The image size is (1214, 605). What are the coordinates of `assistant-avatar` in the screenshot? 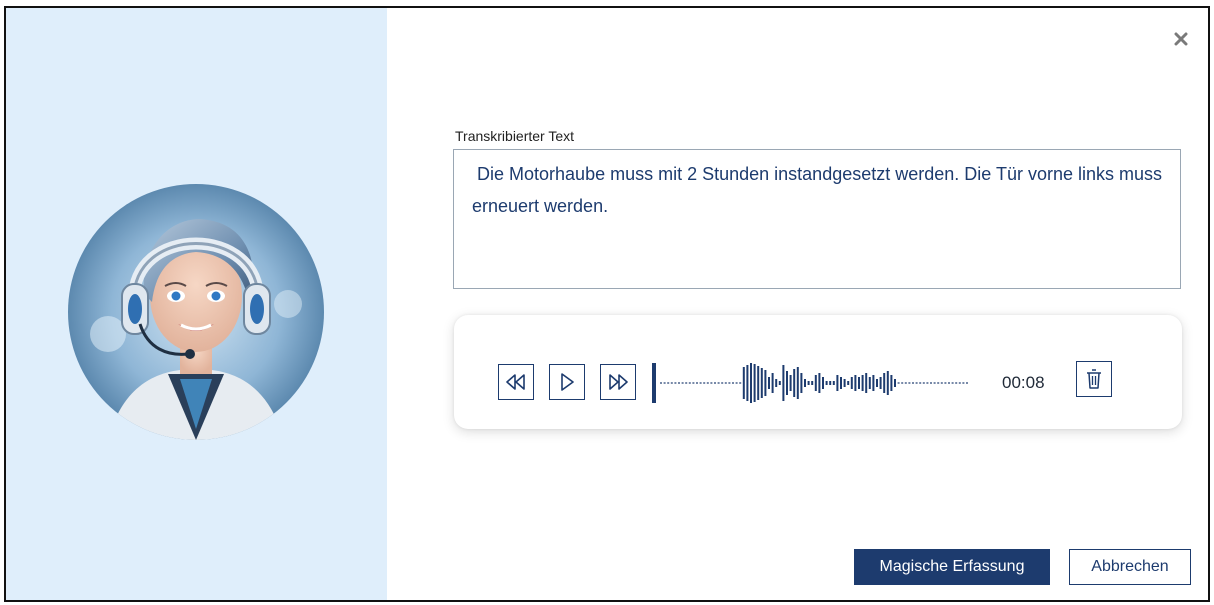 It's located at (196, 312).